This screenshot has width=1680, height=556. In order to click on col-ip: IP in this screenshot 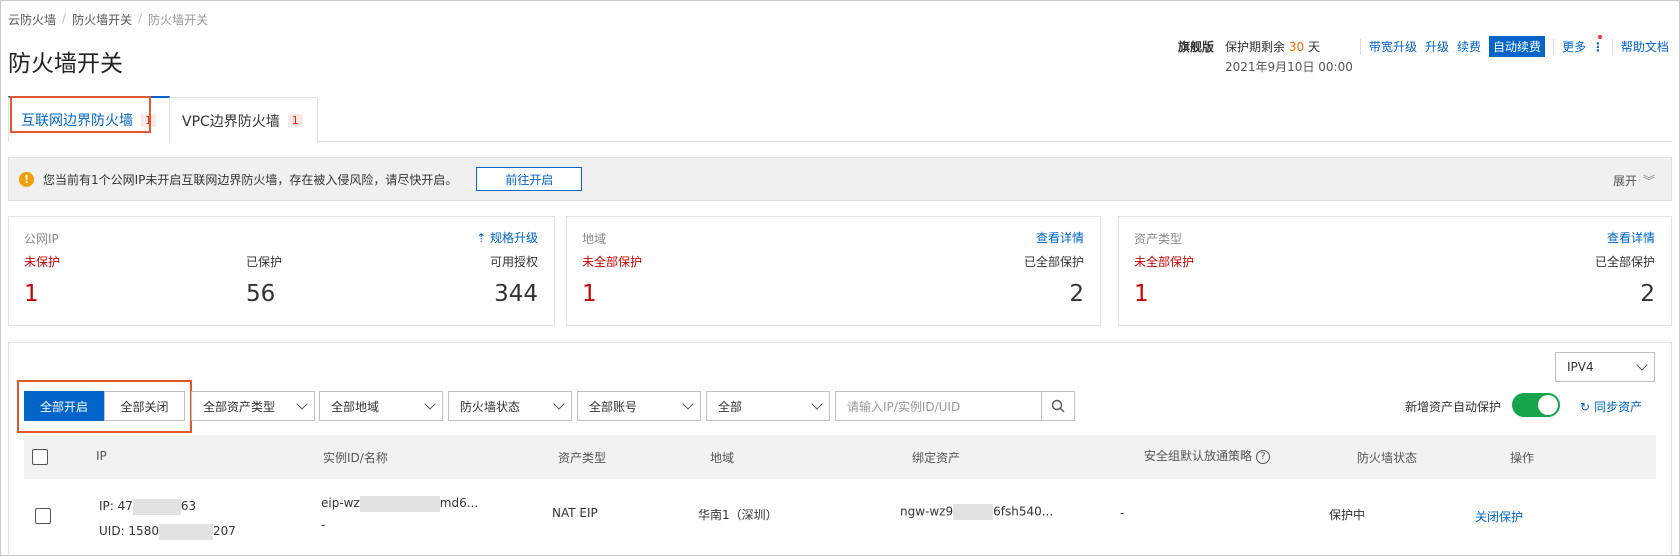, I will do `click(101, 456)`.